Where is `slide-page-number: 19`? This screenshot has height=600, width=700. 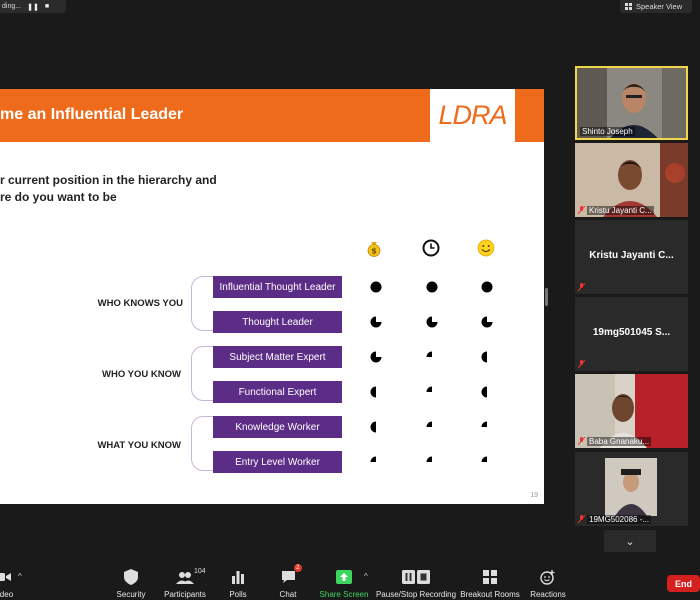 slide-page-number: 19 is located at coordinates (534, 495).